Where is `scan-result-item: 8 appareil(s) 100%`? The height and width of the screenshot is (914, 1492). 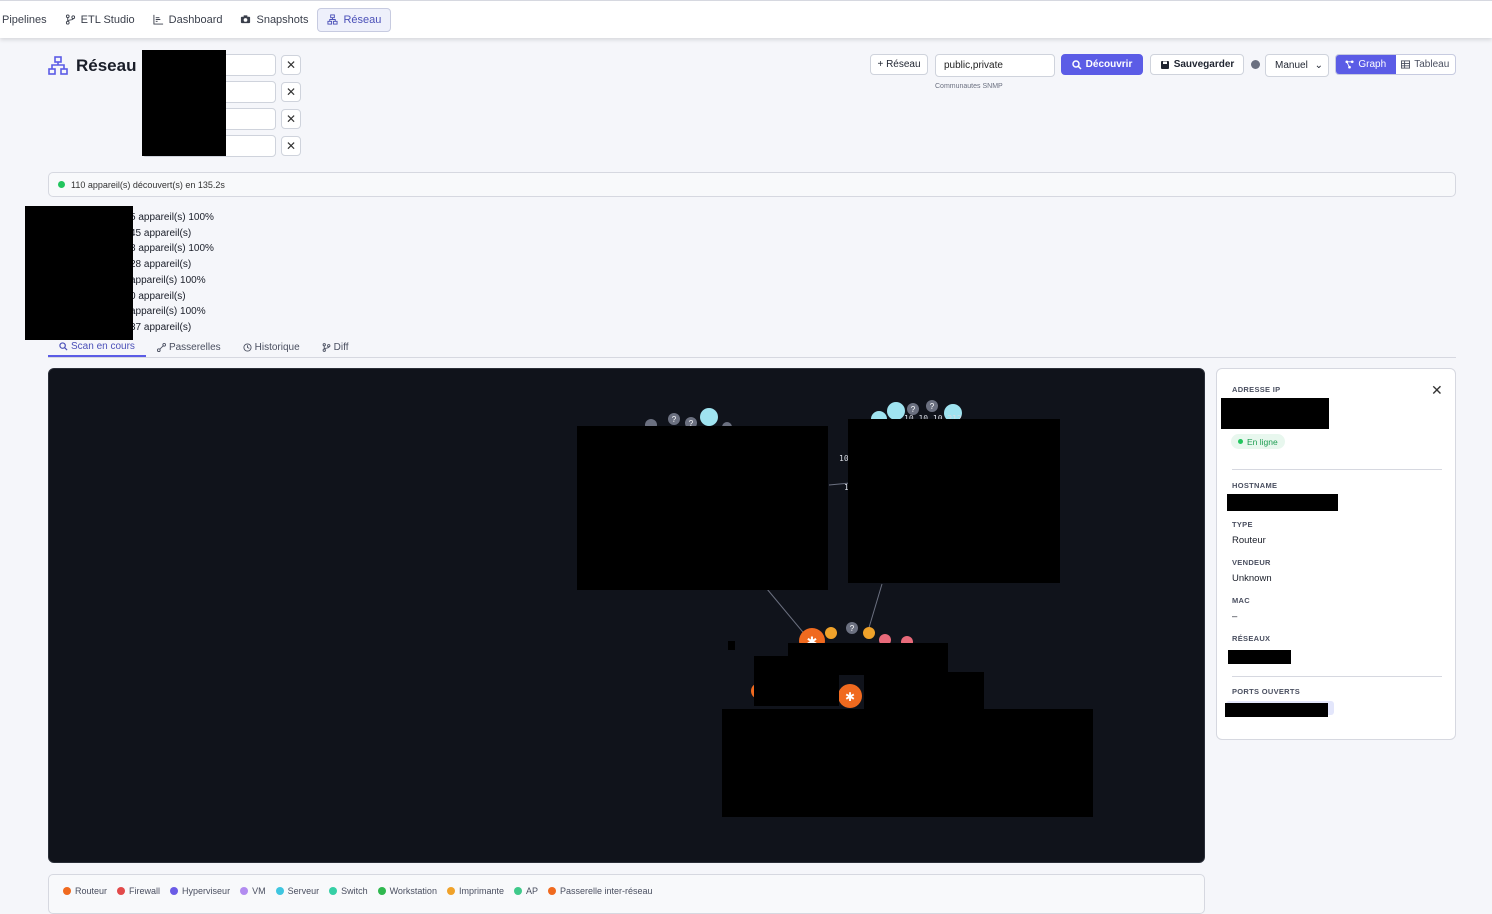 scan-result-item: 8 appareil(s) 100% is located at coordinates (172, 249).